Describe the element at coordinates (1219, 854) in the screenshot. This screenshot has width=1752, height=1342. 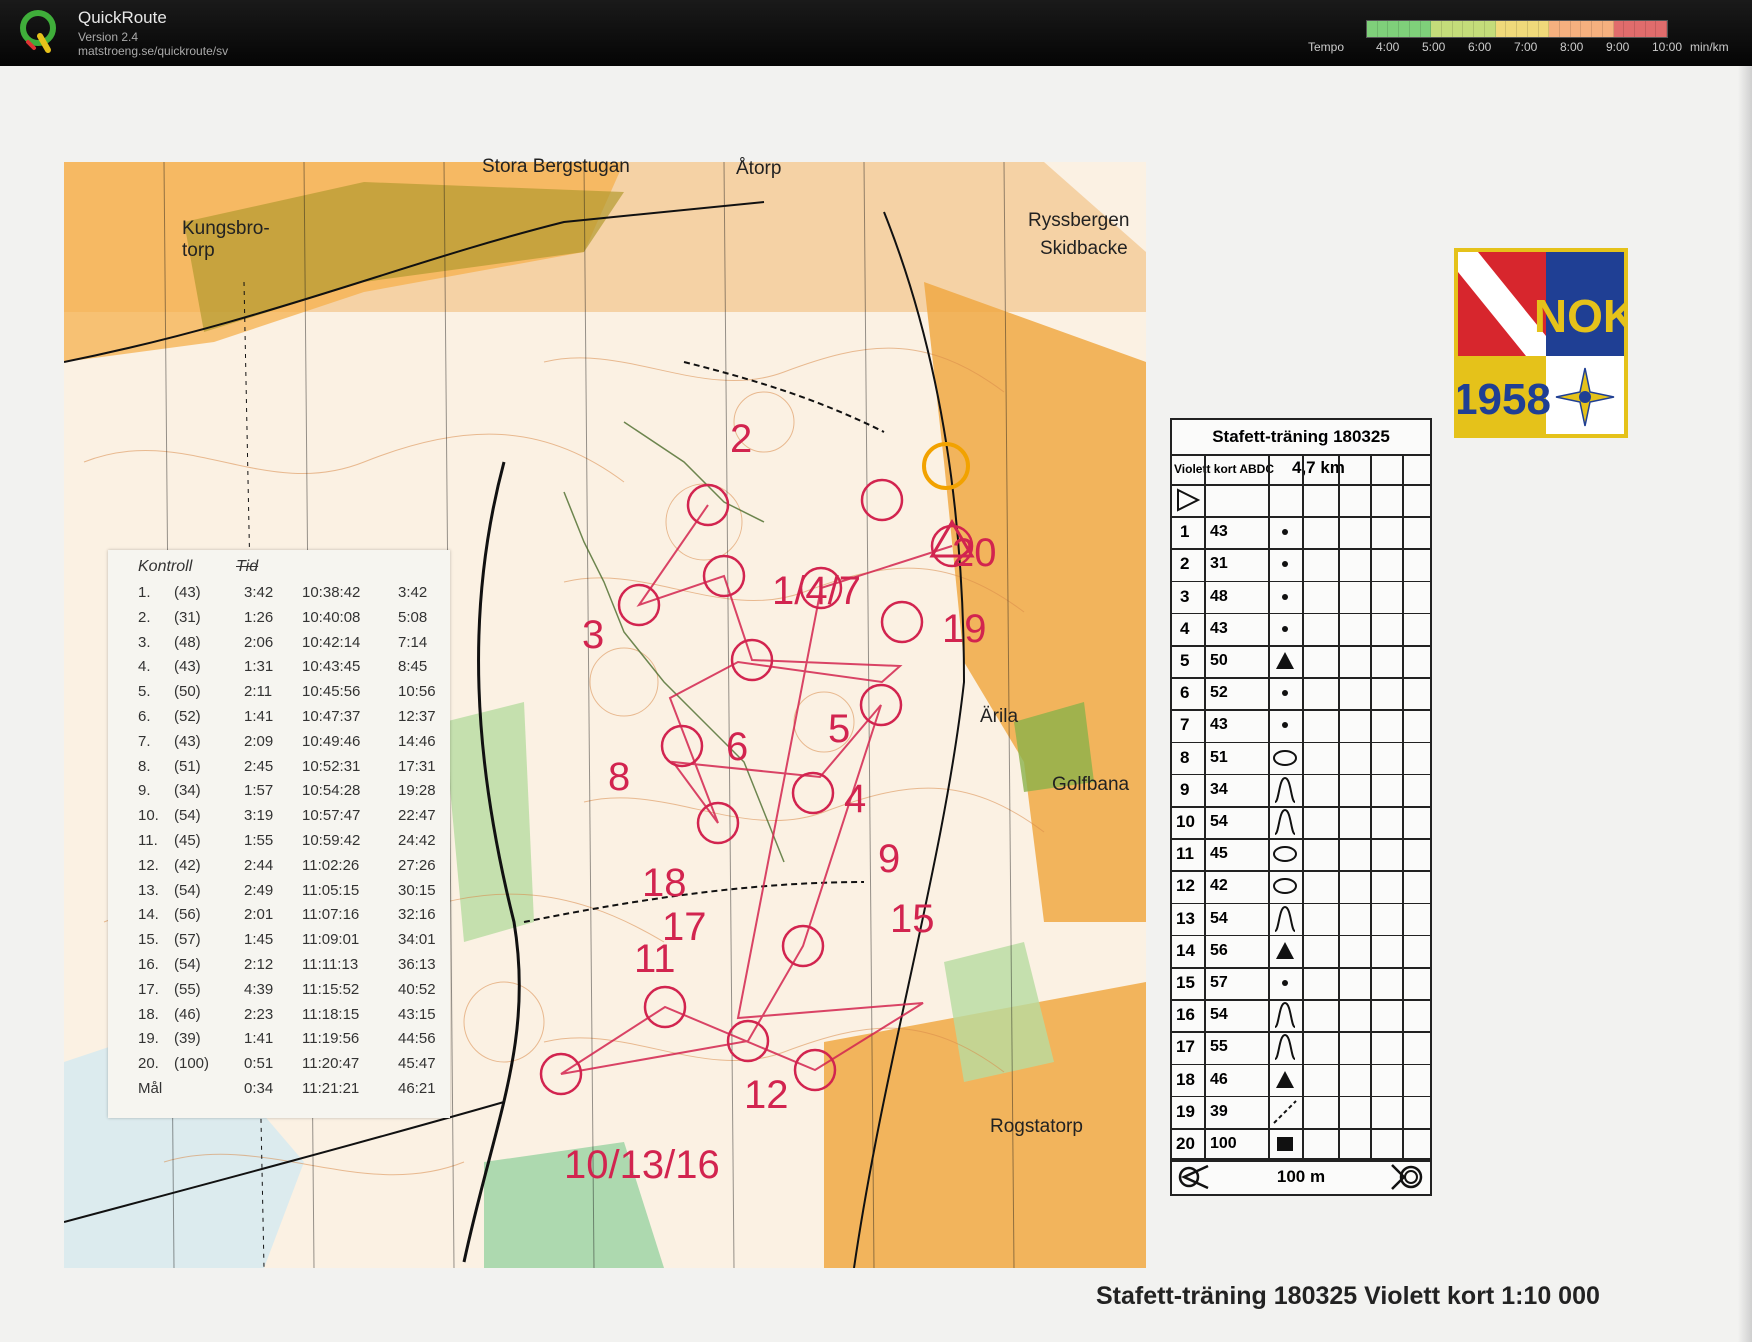
I see `description-control-code: 45` at that location.